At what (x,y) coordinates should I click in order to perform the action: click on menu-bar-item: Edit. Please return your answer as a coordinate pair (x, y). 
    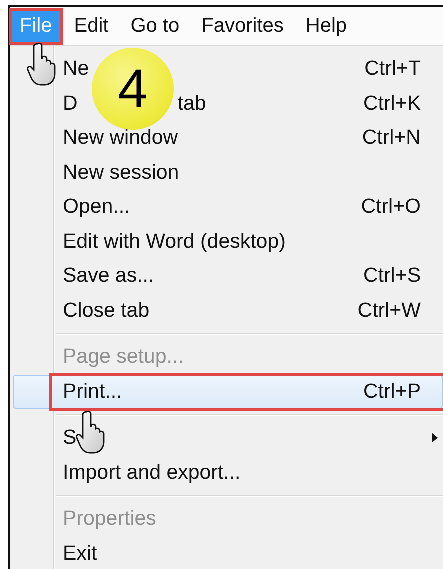
    Looking at the image, I should click on (91, 26).